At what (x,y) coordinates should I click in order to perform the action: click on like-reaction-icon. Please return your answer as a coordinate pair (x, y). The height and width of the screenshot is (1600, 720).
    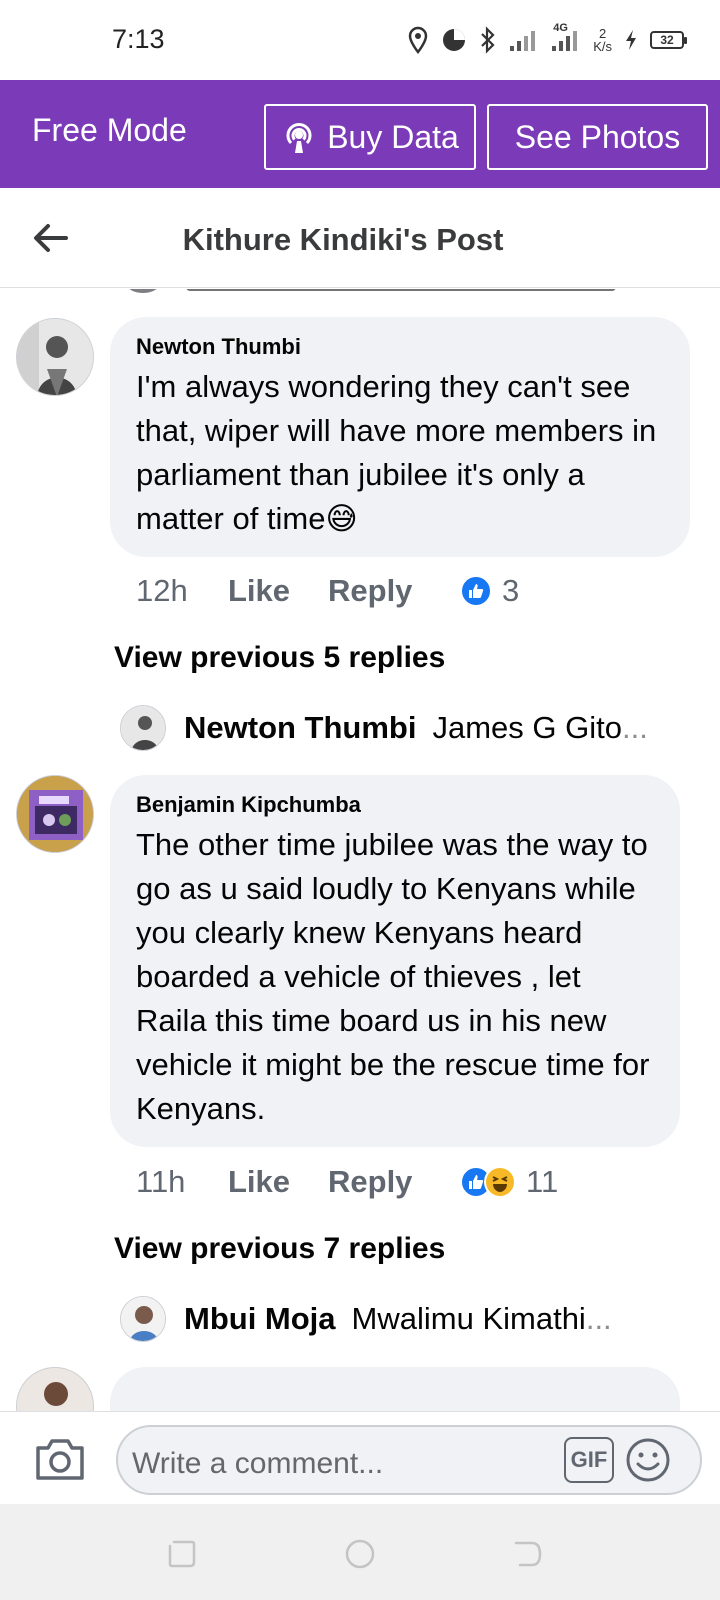
    Looking at the image, I should click on (476, 591).